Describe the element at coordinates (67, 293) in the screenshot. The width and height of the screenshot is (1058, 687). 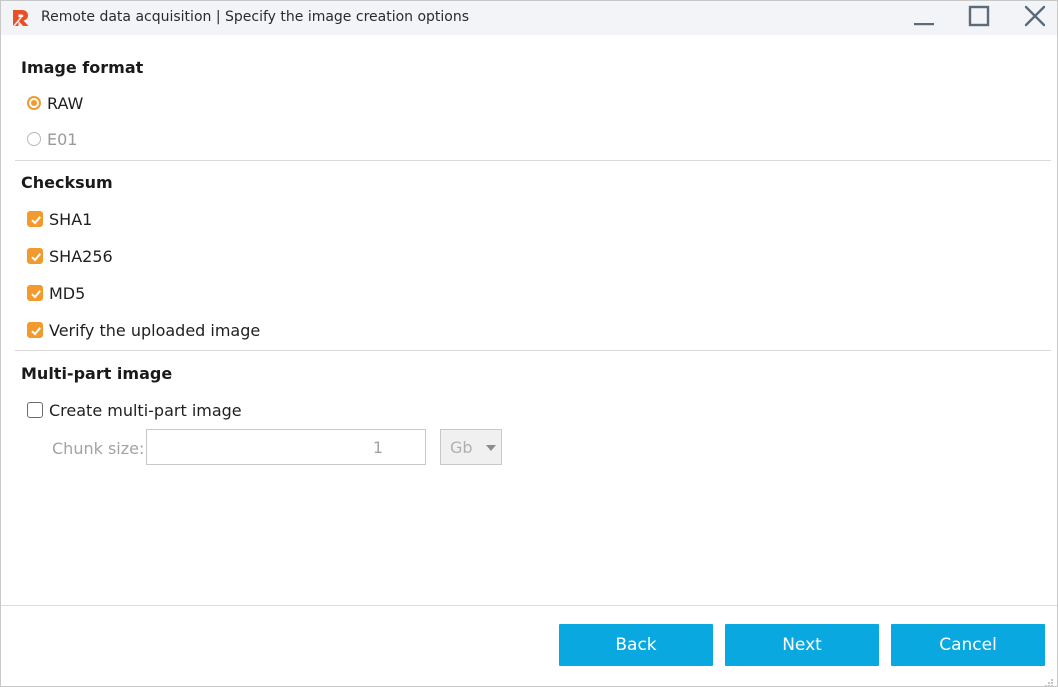
I see `md5-label: MD5` at that location.